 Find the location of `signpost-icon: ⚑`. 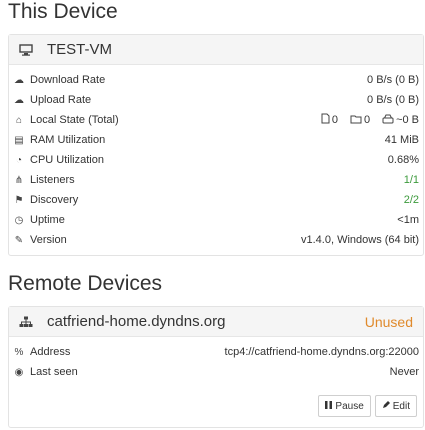

signpost-icon: ⚑ is located at coordinates (19, 200).